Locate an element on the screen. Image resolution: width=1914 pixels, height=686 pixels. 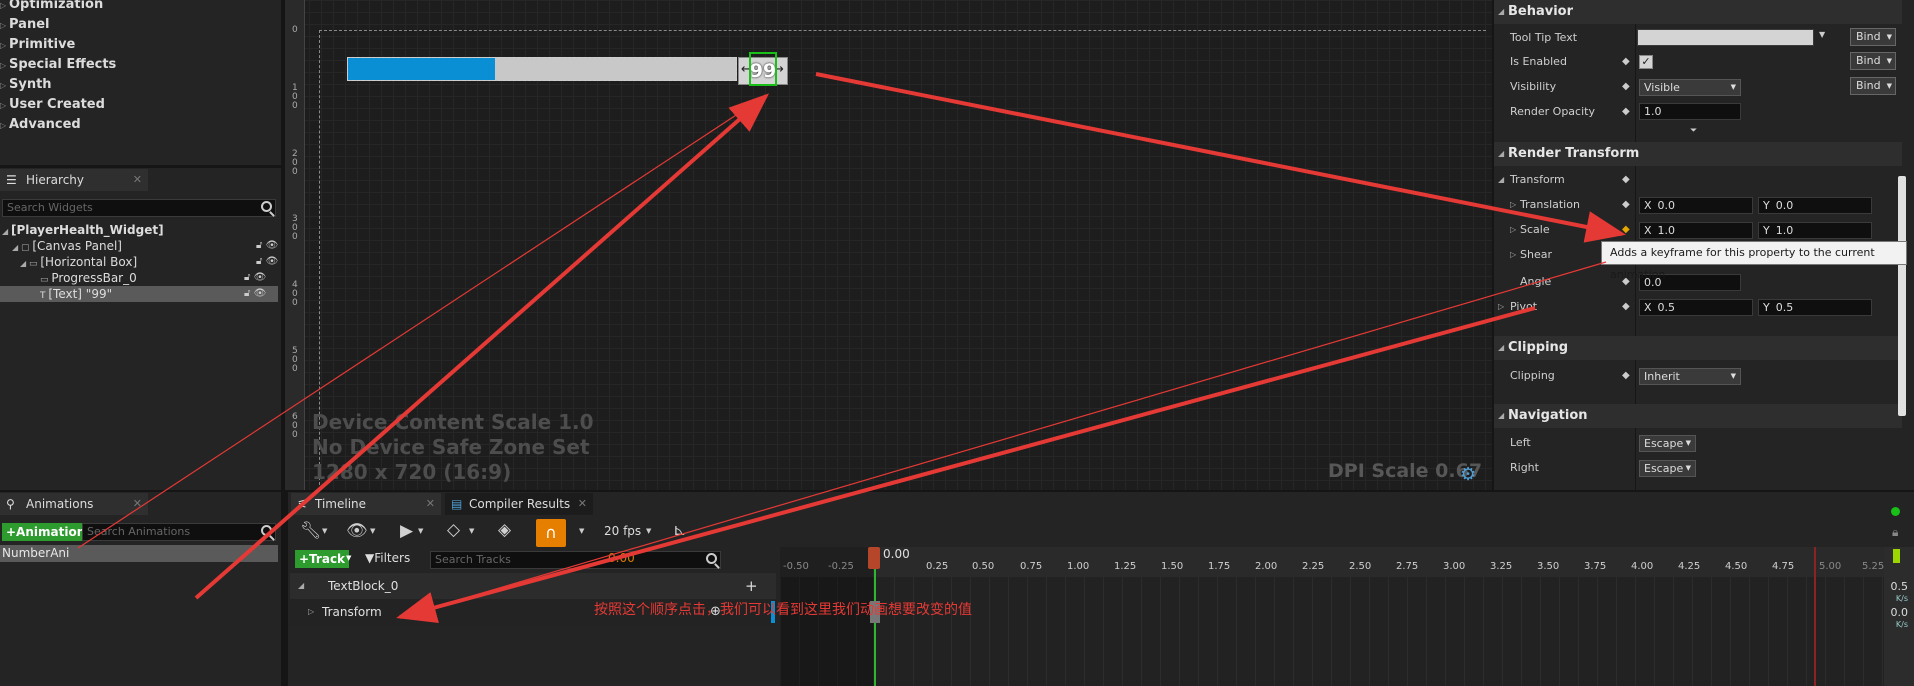
clipping-dropdown: Inherit is located at coordinates (1690, 376).